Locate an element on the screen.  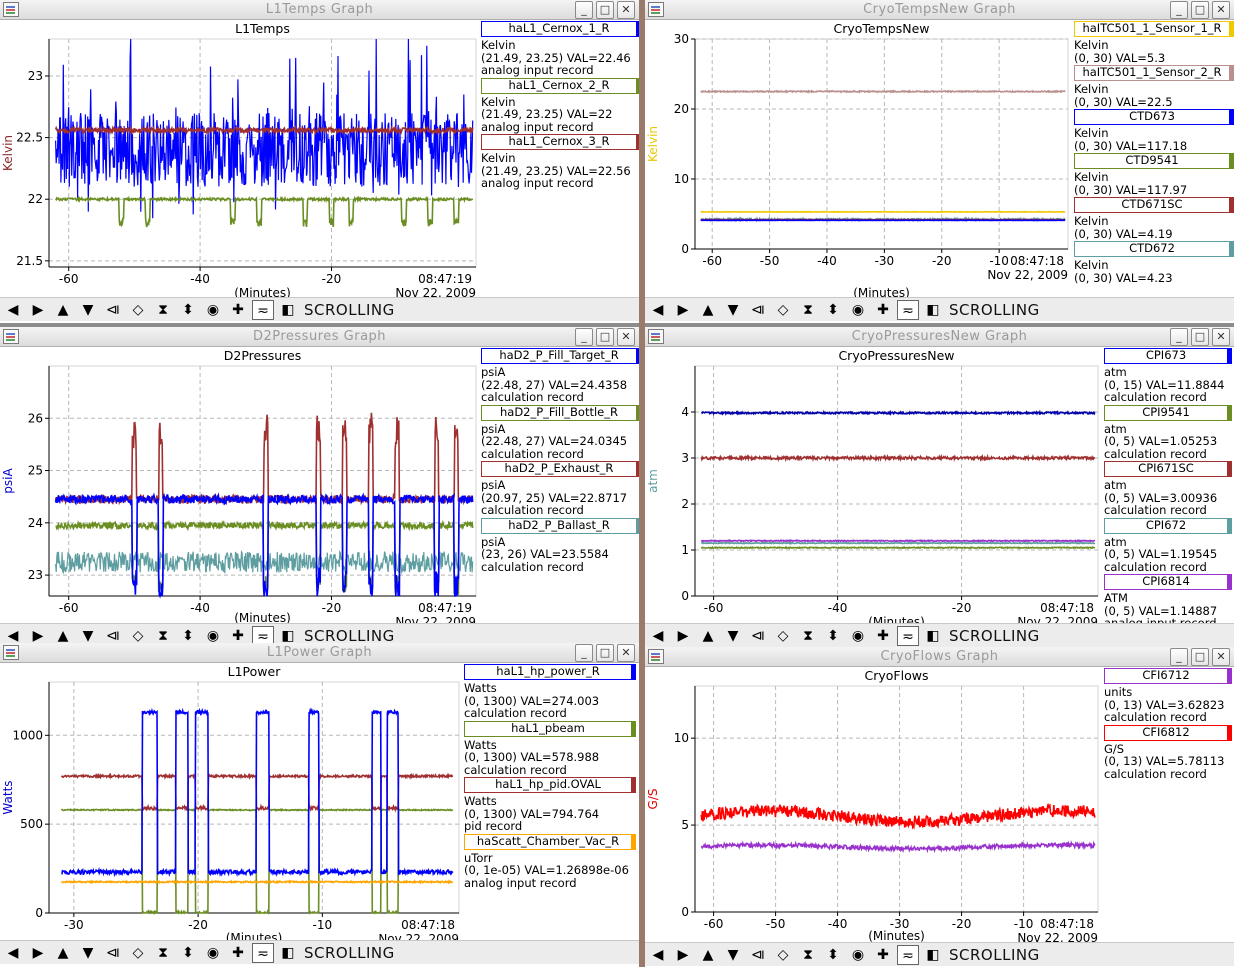
title-bar: L1Temps Graph _ □ ✕ is located at coordinates (319, 10).